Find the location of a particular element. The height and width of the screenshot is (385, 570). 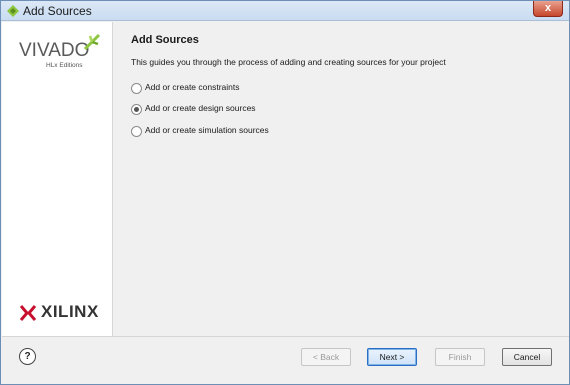

option-label: Add or create simulation sources is located at coordinates (207, 130).